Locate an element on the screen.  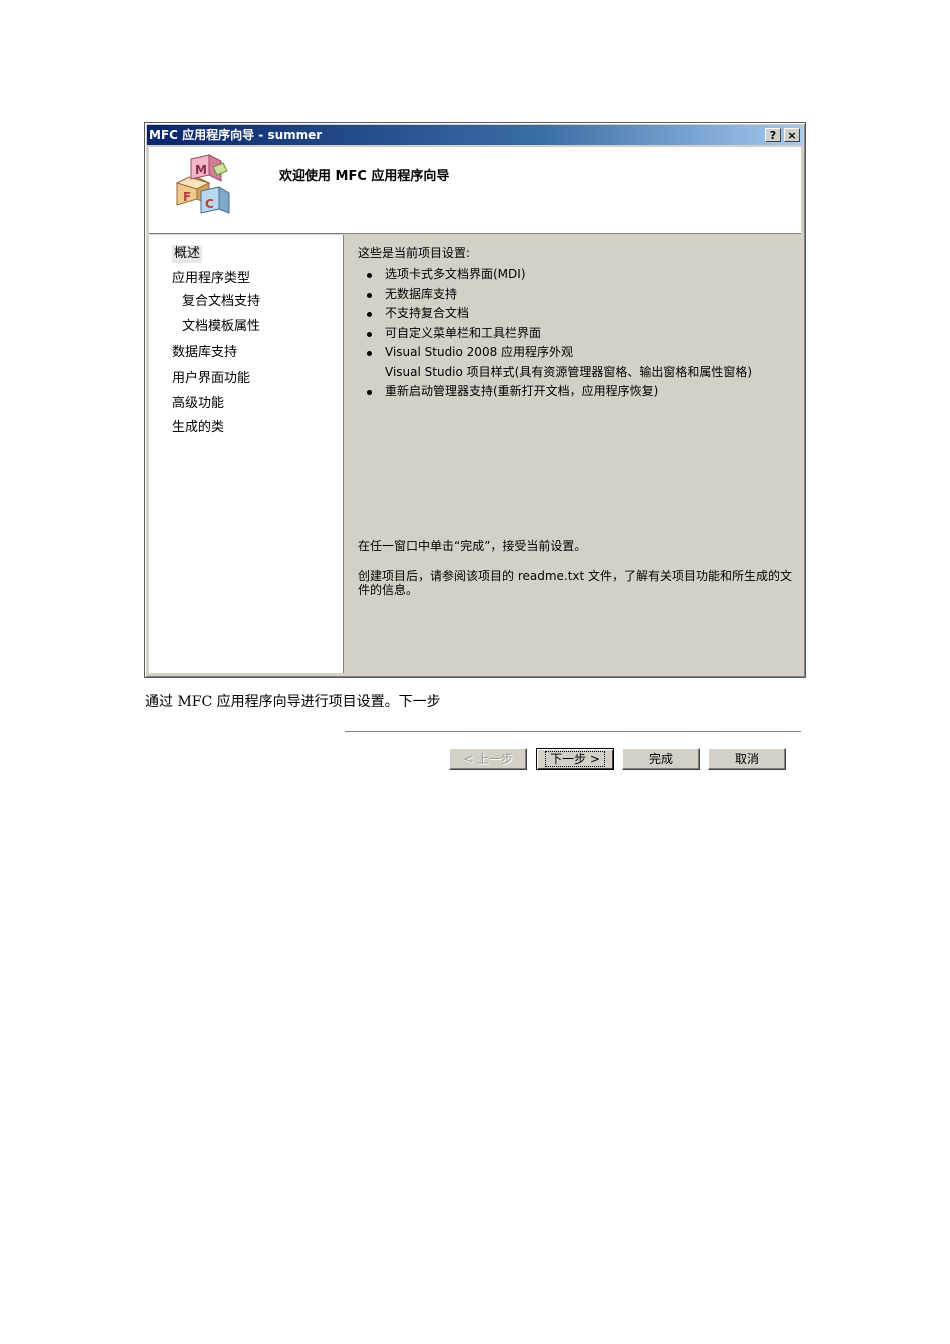
title-bar: MFC 应用程序向导 - summer ? × is located at coordinates (475, 135).